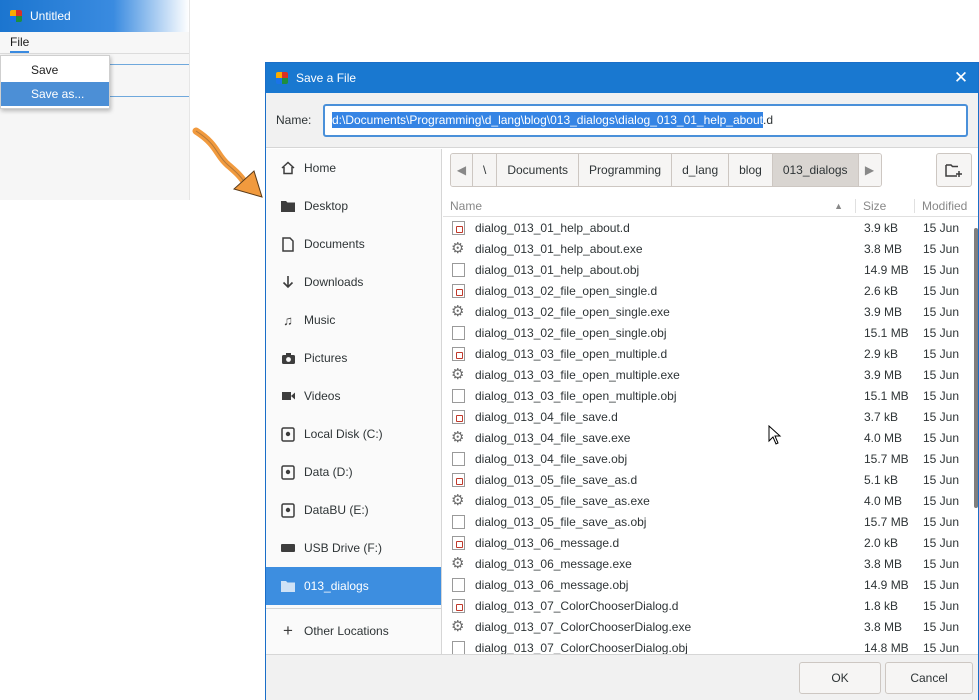 The height and width of the screenshot is (700, 979). What do you see at coordinates (626, 170) in the screenshot?
I see `path-segment-programming: Programming` at bounding box center [626, 170].